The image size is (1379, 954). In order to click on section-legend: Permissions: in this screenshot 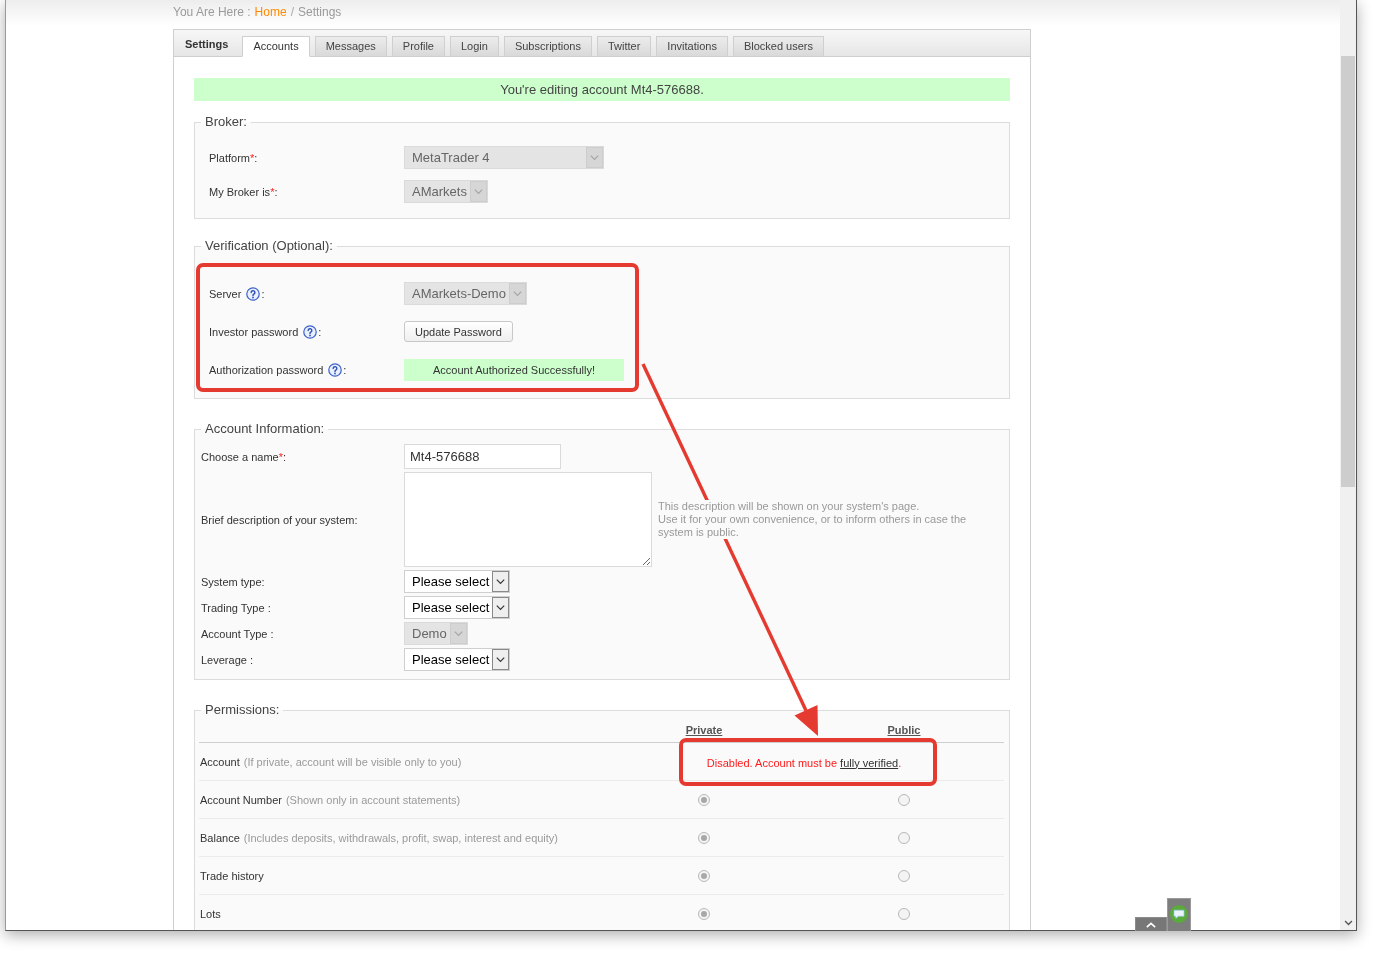, I will do `click(242, 710)`.